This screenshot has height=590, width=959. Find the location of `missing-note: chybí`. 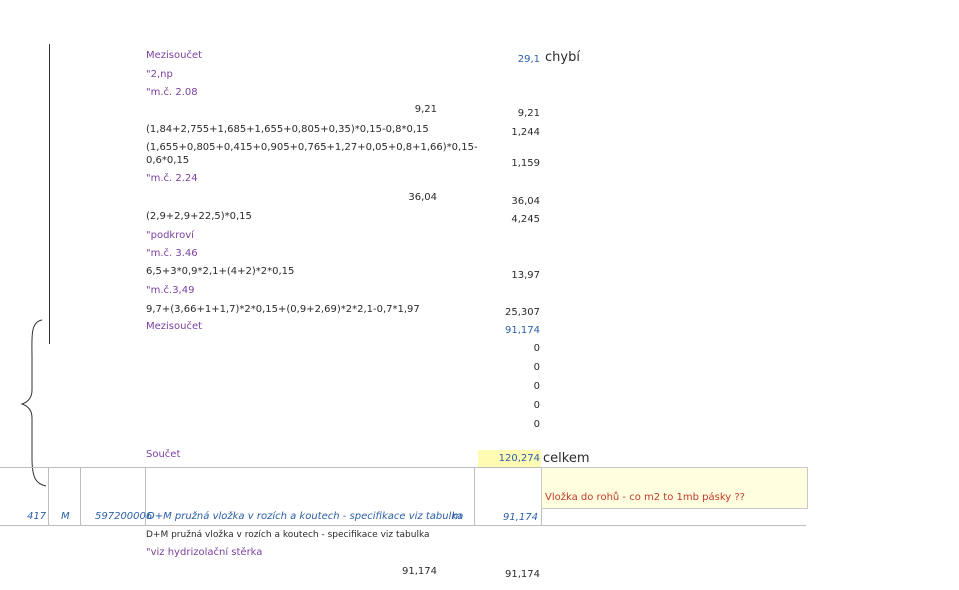

missing-note: chybí is located at coordinates (562, 57).